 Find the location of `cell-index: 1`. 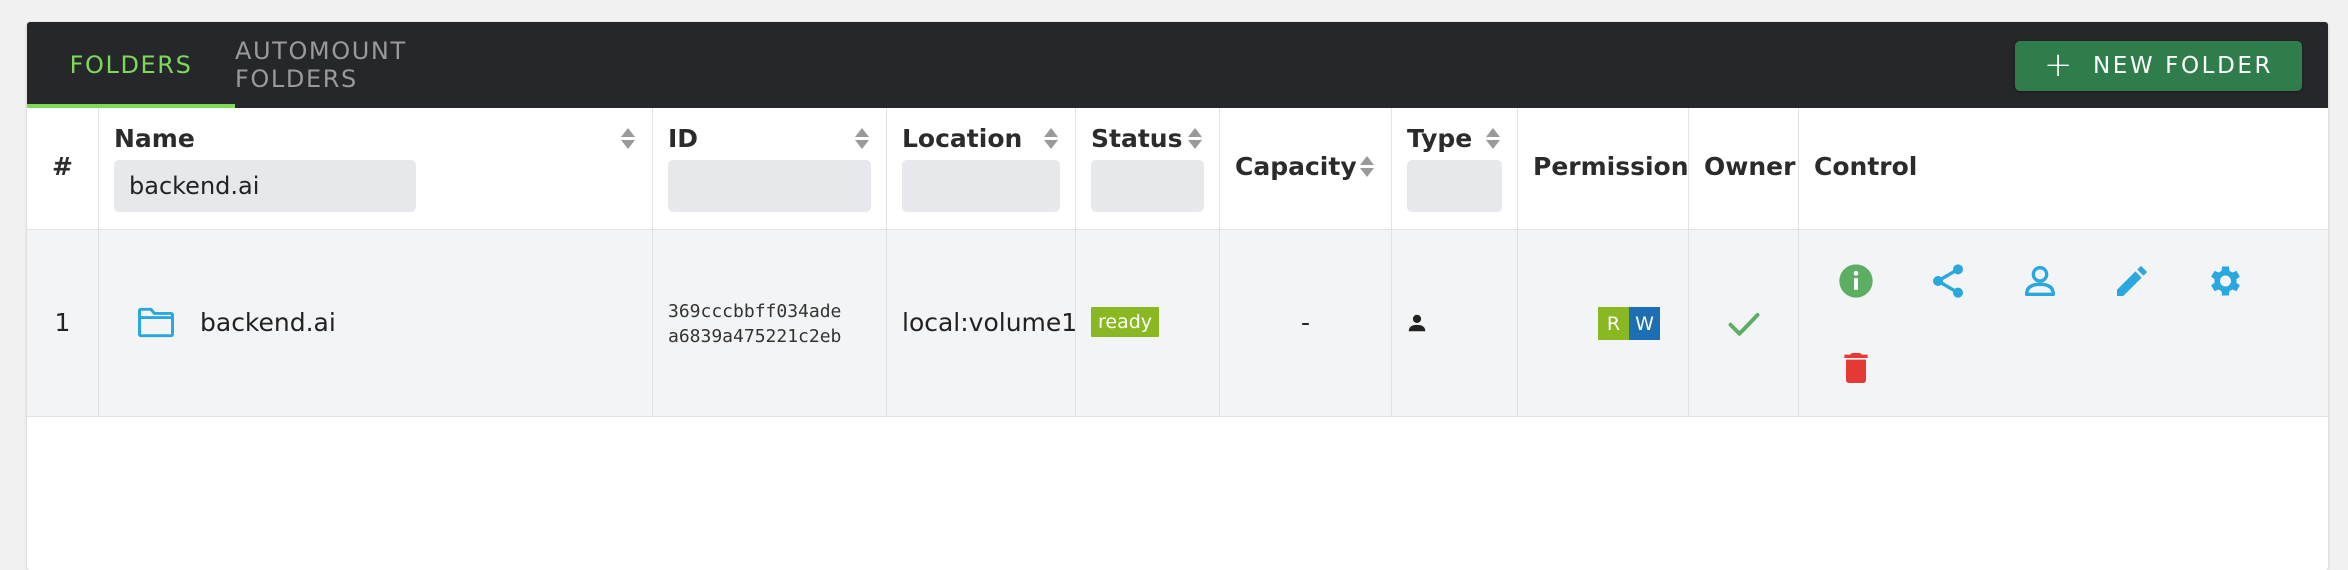

cell-index: 1 is located at coordinates (63, 323).